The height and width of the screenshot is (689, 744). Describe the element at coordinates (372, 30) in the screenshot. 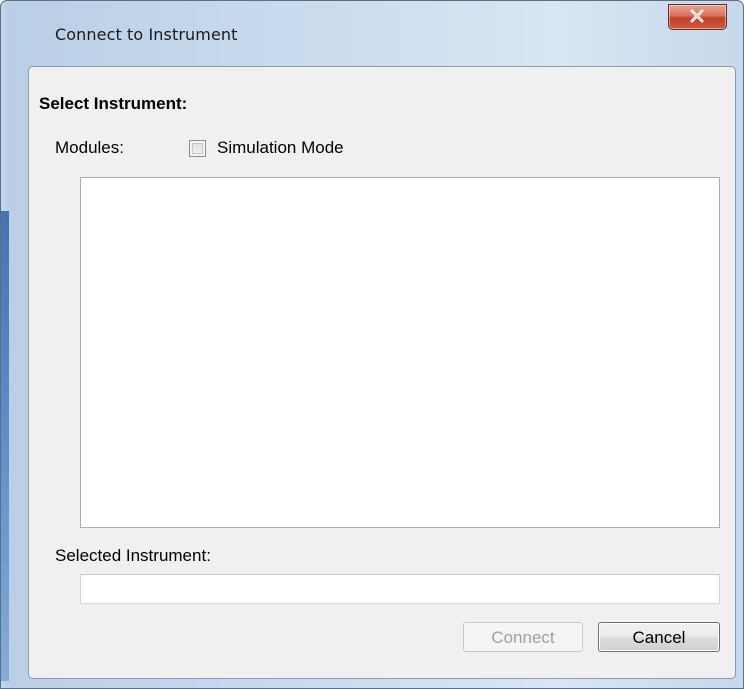

I see `title-bar: Connect to Instrument` at that location.